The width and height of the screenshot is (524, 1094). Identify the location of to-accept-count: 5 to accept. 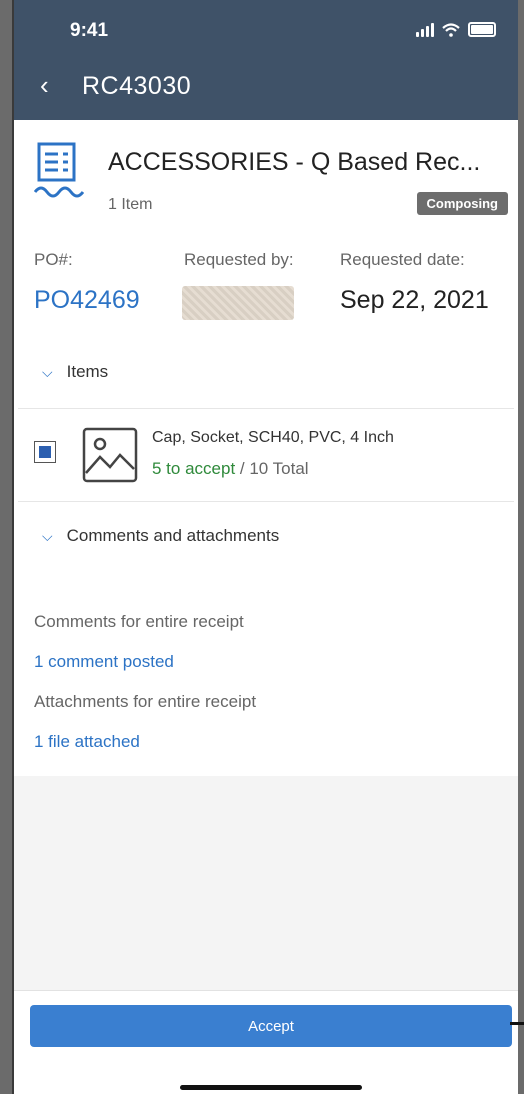
(194, 468).